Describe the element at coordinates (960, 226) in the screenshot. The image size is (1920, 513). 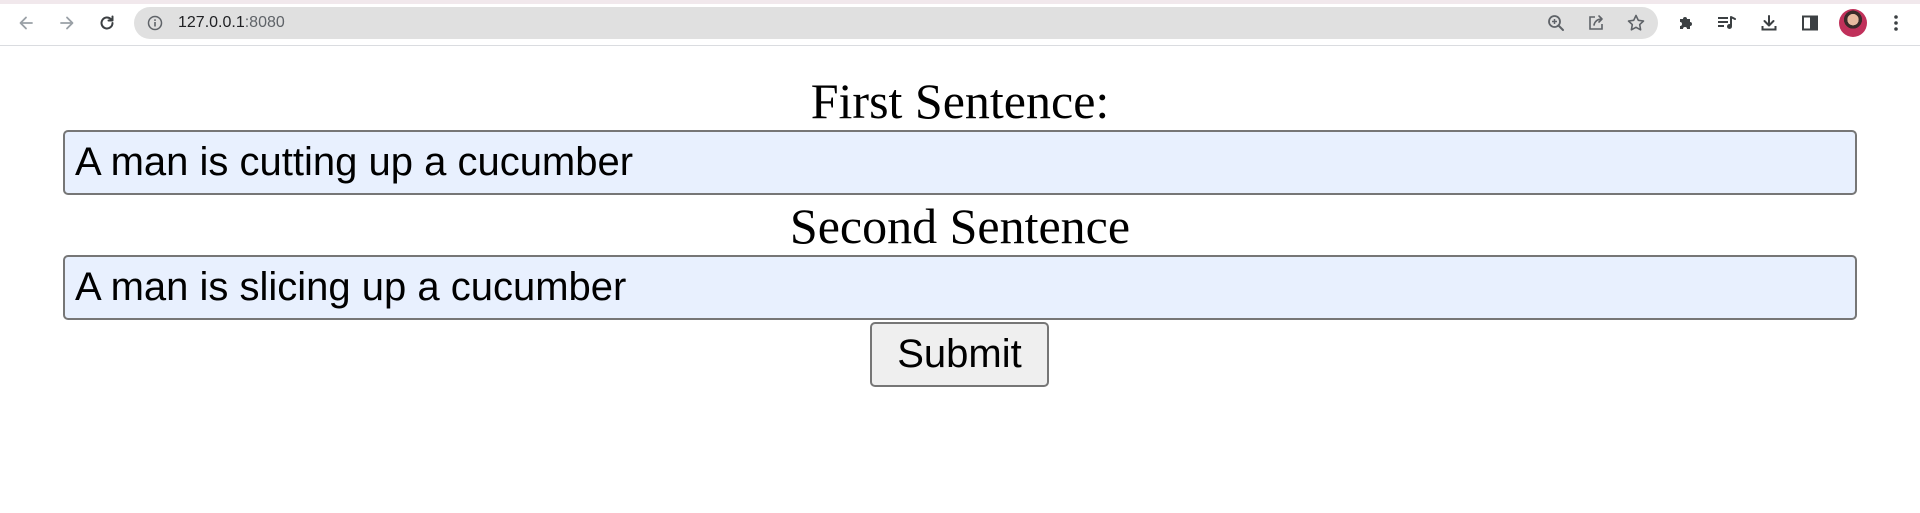
I see `second-sentence-label: Second Sentence` at that location.